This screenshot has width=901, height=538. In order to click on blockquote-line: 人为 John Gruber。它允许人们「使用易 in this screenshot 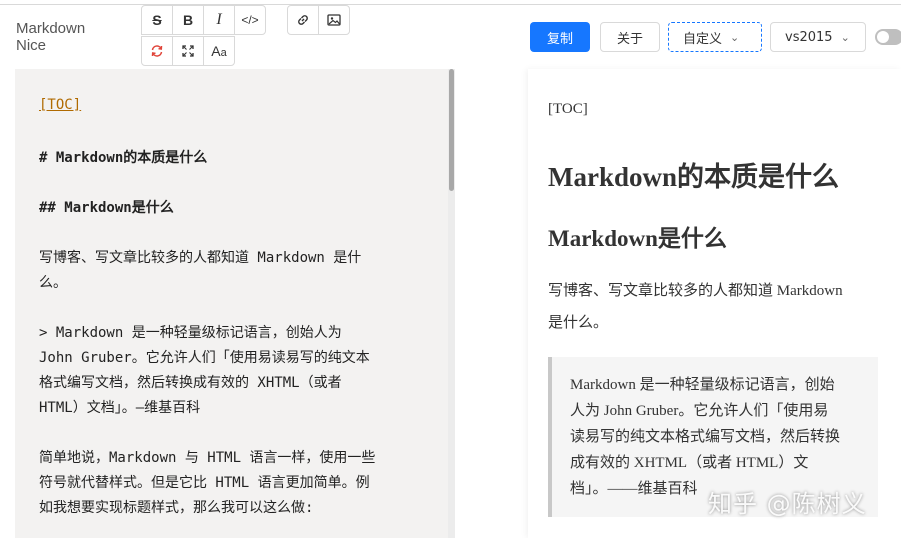, I will do `click(699, 411)`.